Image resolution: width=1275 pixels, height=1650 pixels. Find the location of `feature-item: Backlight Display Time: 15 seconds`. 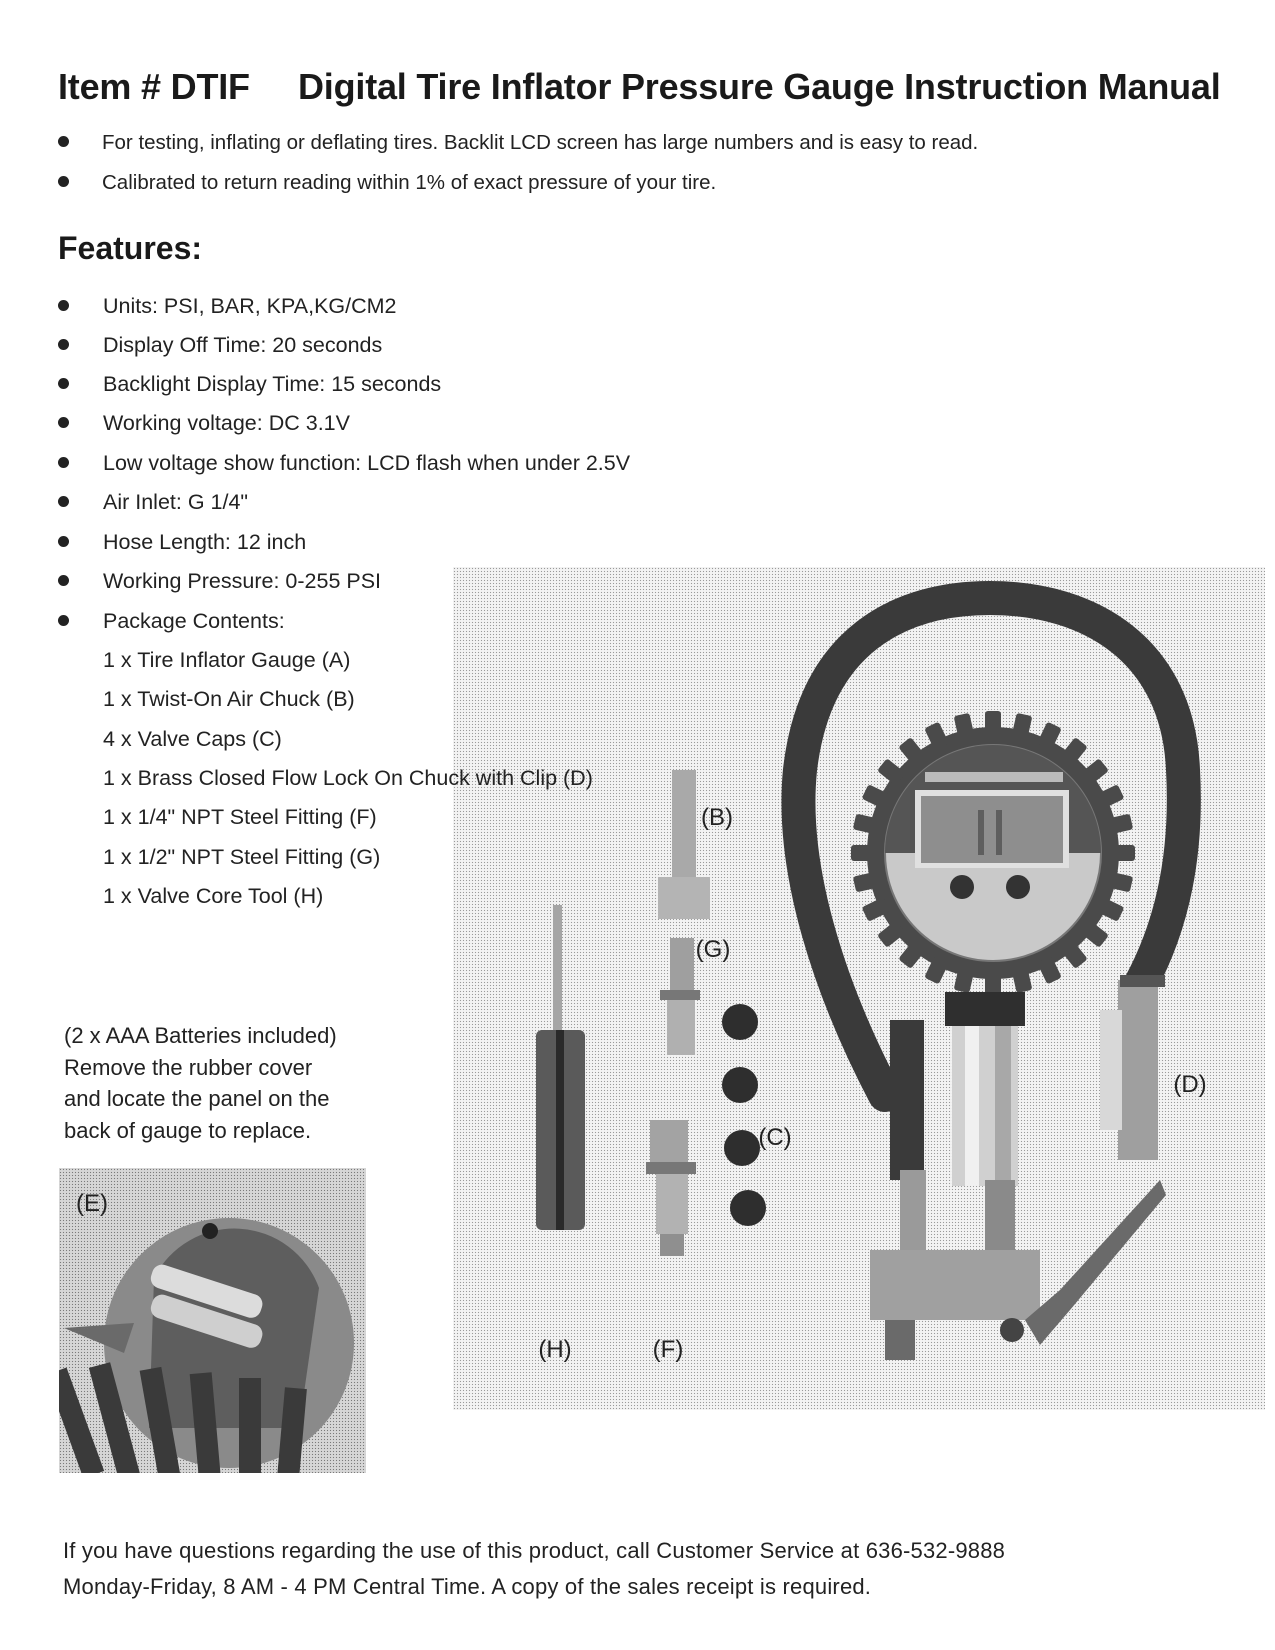

feature-item: Backlight Display Time: 15 seconds is located at coordinates (249, 384).